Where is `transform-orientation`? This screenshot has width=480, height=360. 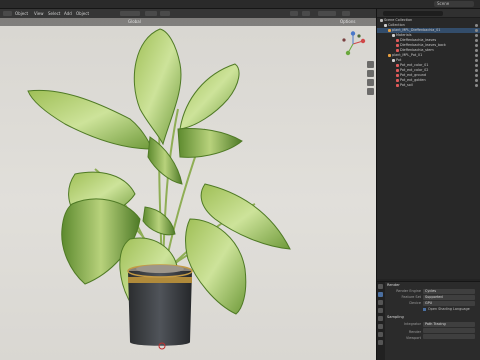
transform-orientation is located at coordinates (130, 13).